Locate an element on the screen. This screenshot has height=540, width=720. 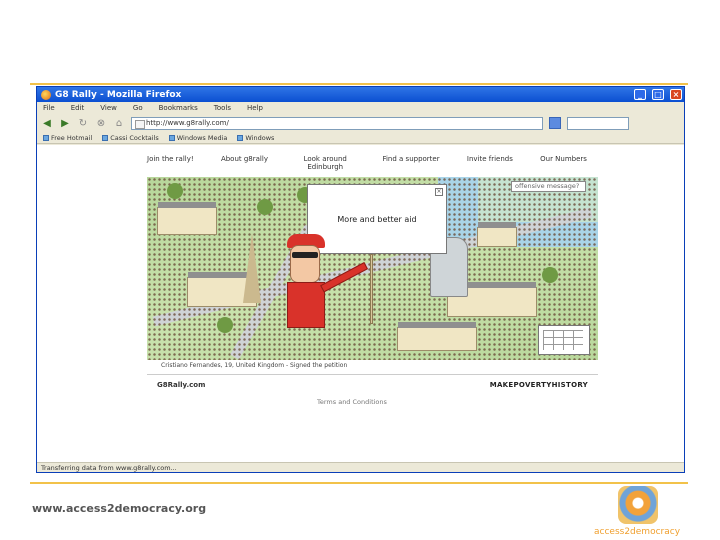
access2democracy-logo is located at coordinates (638, 505).